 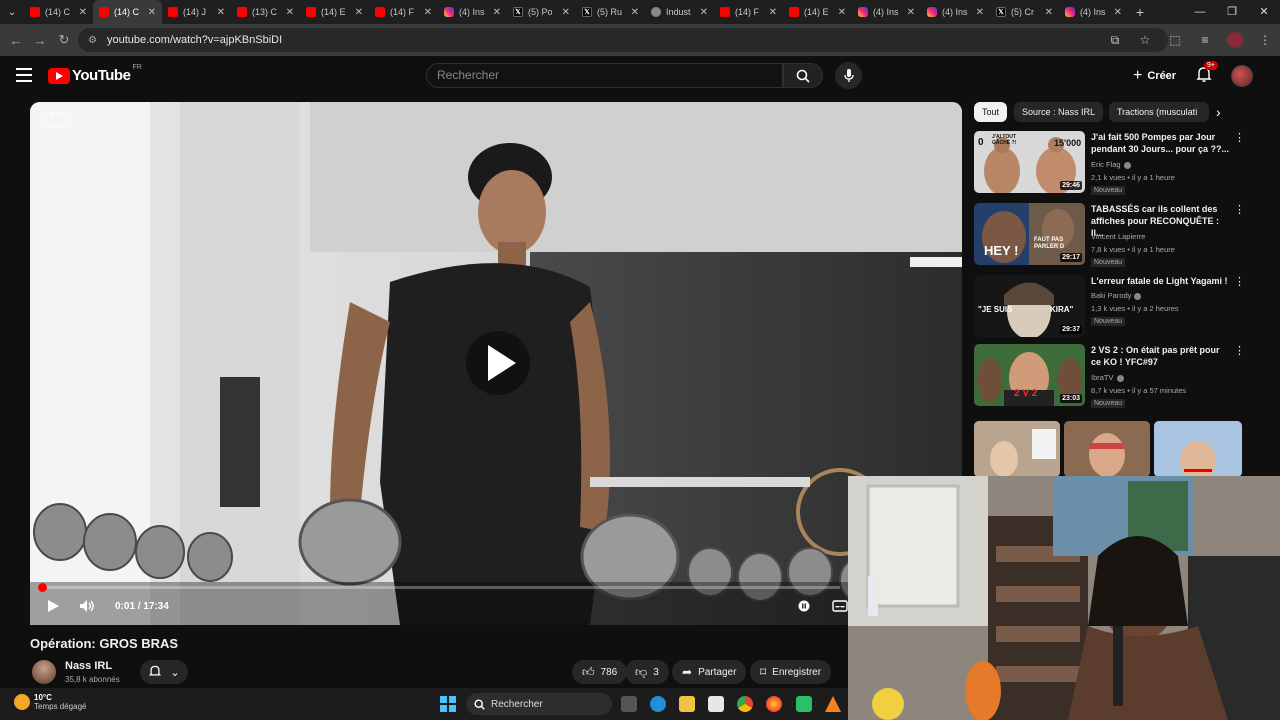 What do you see at coordinates (1242, 76) in the screenshot?
I see `account-avatar` at bounding box center [1242, 76].